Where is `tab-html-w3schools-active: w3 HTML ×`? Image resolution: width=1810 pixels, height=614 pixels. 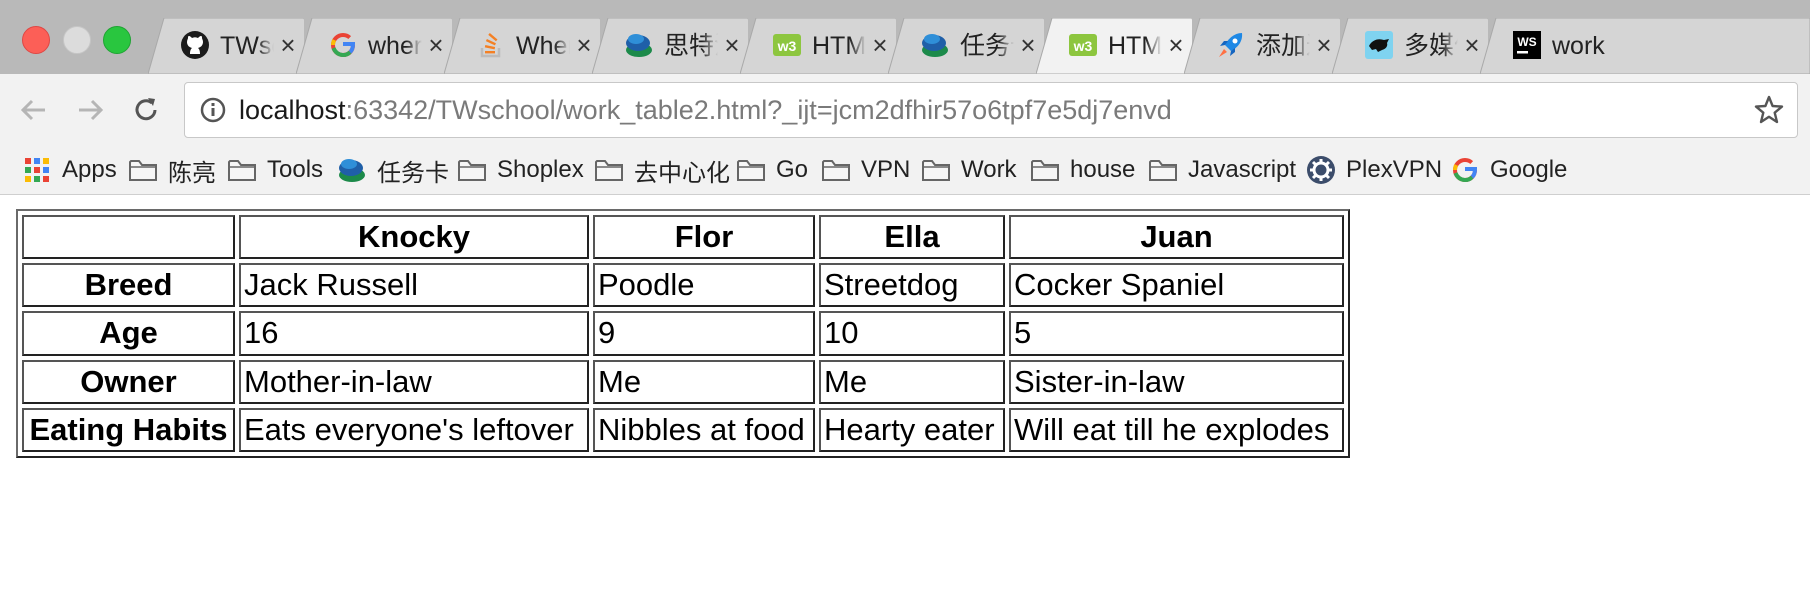 tab-html-w3schools-active: w3 HTML × is located at coordinates (1114, 46).